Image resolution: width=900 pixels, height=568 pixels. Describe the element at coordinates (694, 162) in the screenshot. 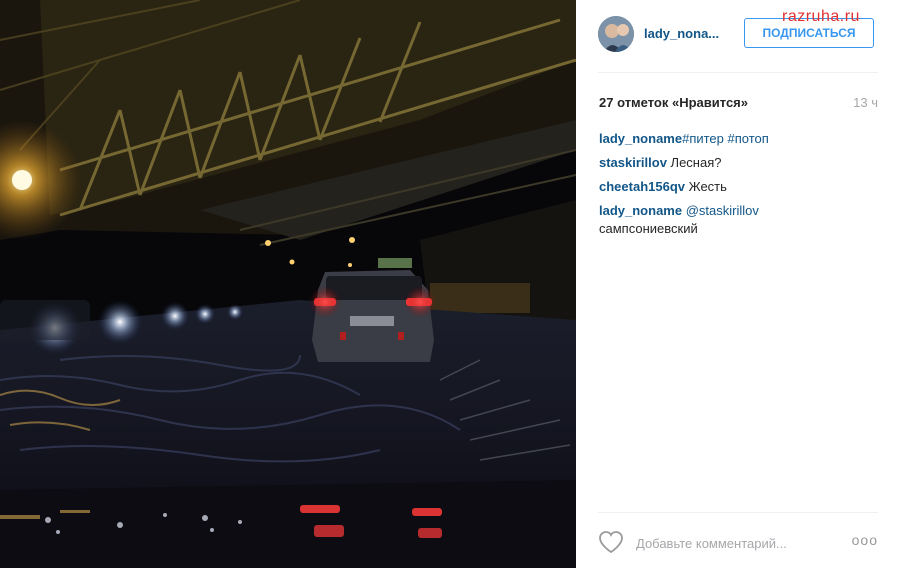

I see `comment-text: Лесная?` at that location.